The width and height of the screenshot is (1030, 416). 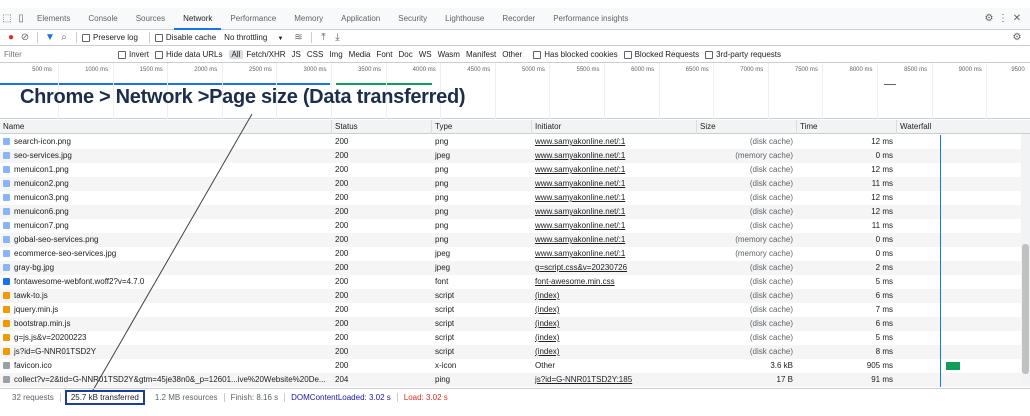 I want to click on column-header-time: Time, so click(x=847, y=127).